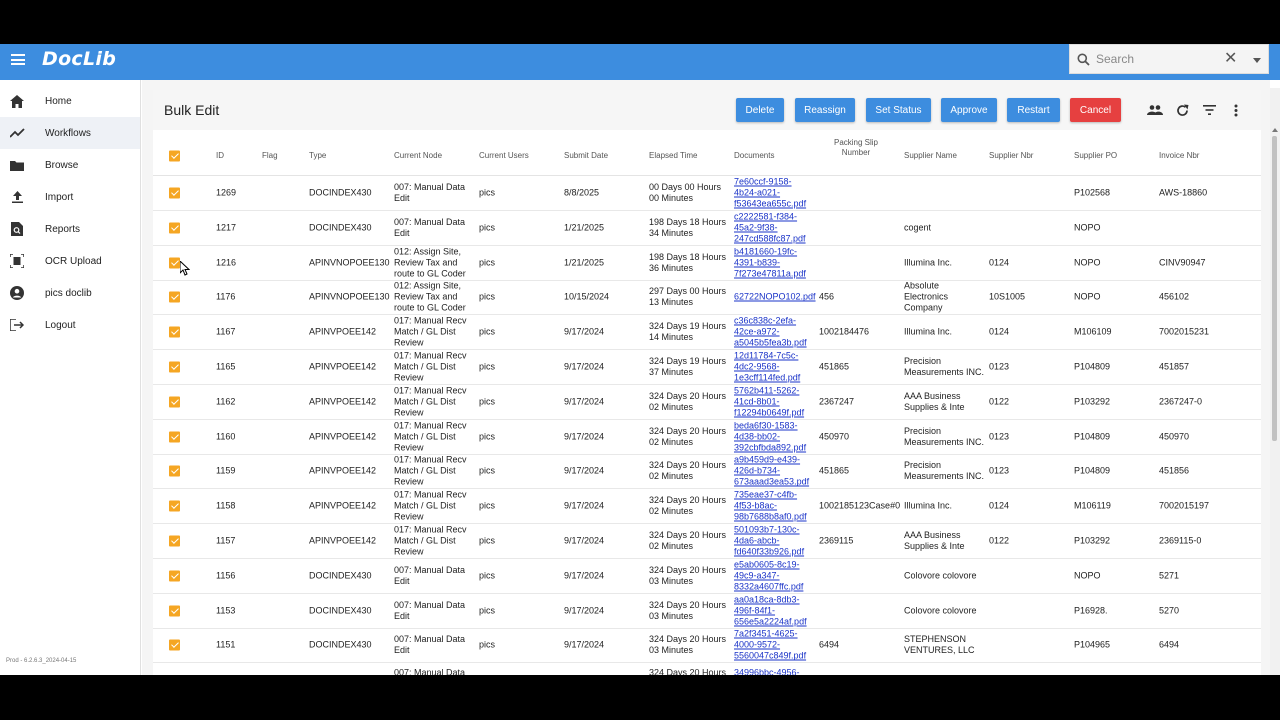  I want to click on cell-doc: 7a2f3451-4625- 4000-9572- 5560047c849f.pdf, so click(770, 645).